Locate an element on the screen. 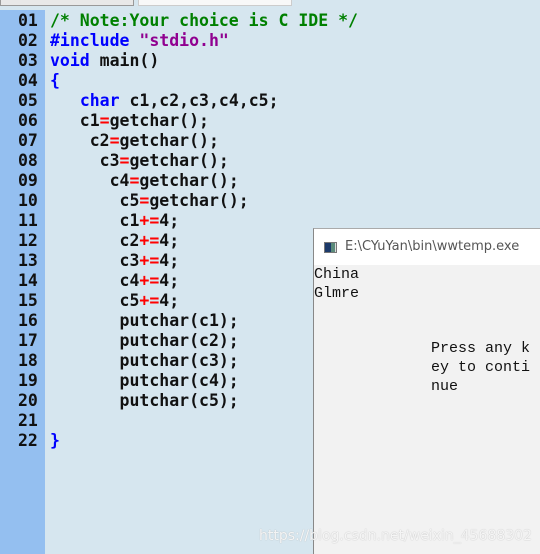  line-number: 03 is located at coordinates (28, 60).